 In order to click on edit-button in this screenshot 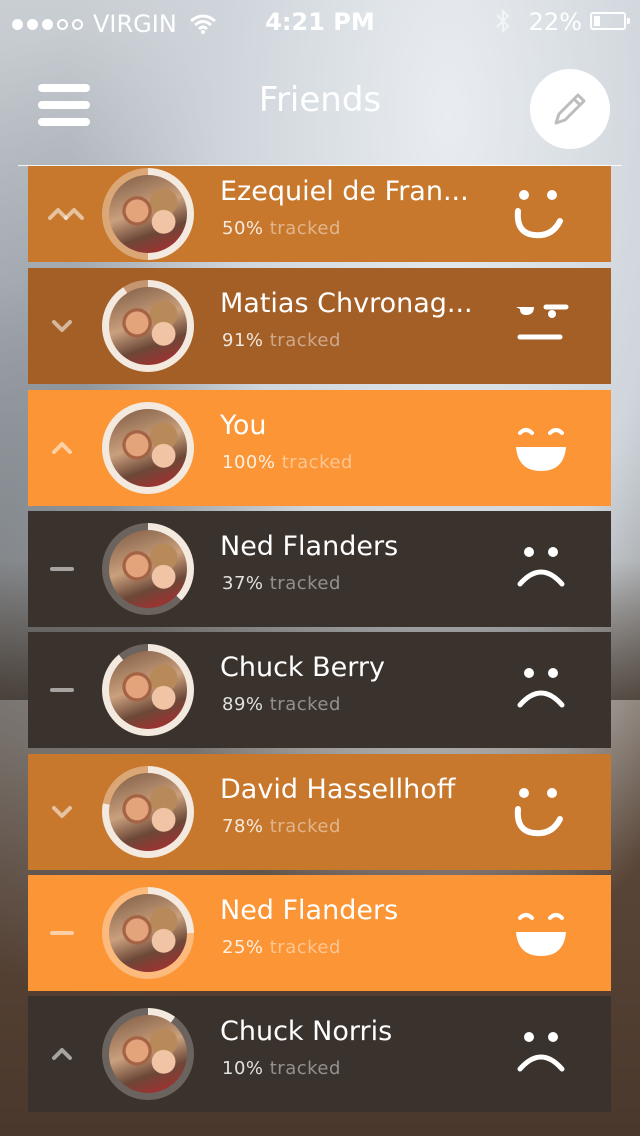, I will do `click(570, 109)`.